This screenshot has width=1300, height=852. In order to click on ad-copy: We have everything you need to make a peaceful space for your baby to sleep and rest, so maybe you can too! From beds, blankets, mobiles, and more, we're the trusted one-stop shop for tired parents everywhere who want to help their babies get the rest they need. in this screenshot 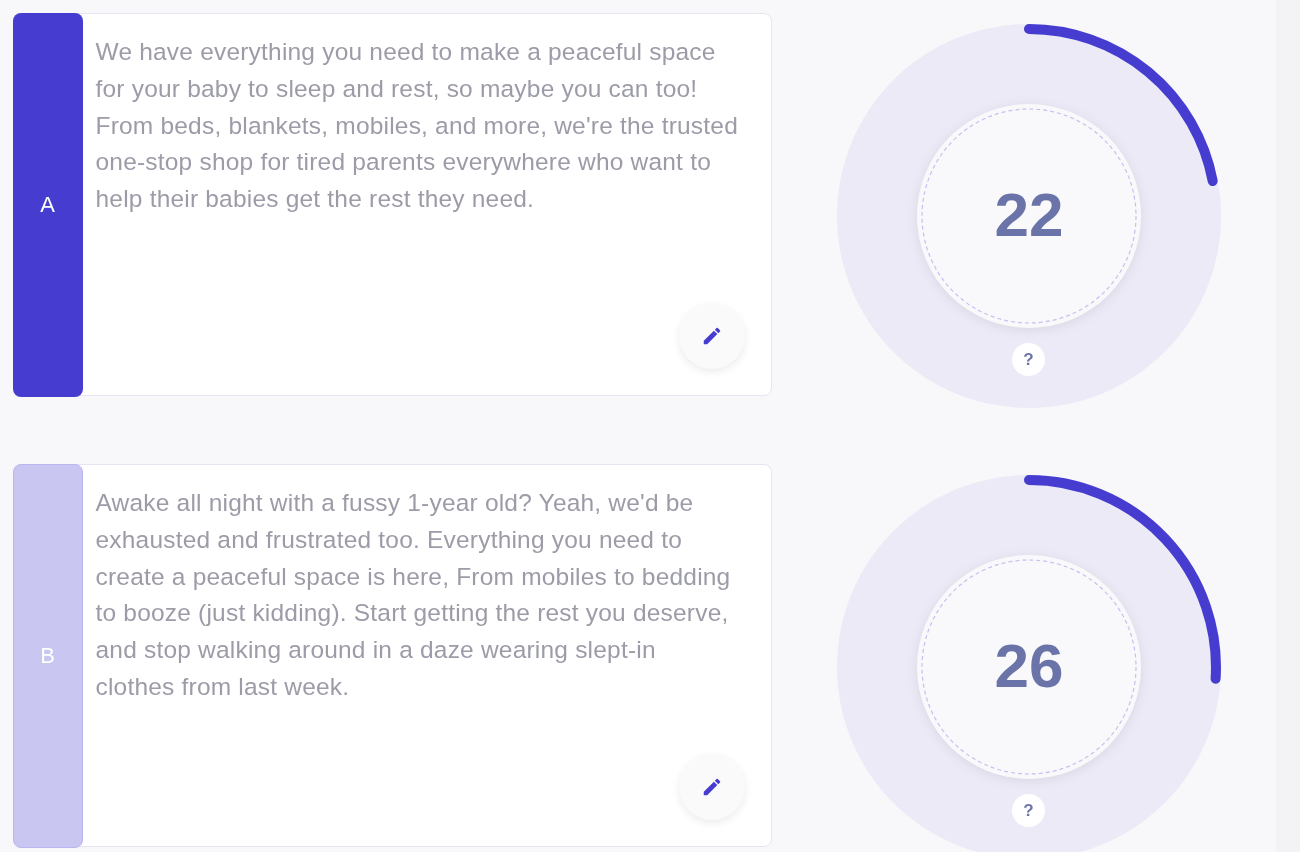, I will do `click(416, 126)`.